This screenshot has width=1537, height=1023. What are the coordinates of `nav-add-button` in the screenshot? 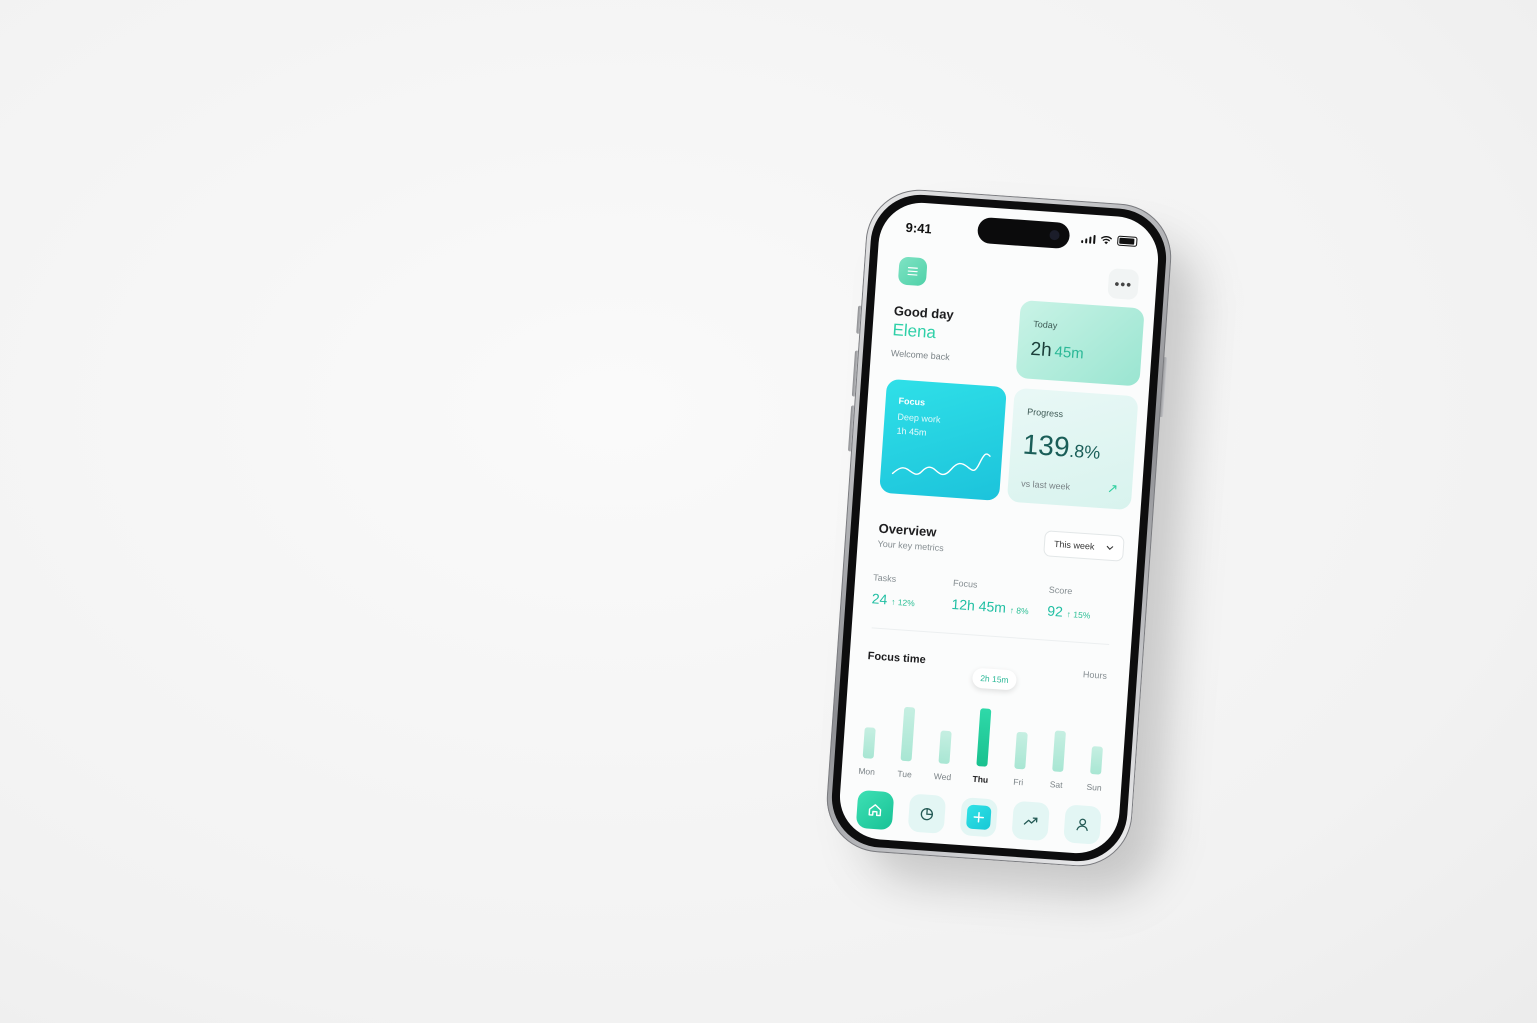 It's located at (979, 817).